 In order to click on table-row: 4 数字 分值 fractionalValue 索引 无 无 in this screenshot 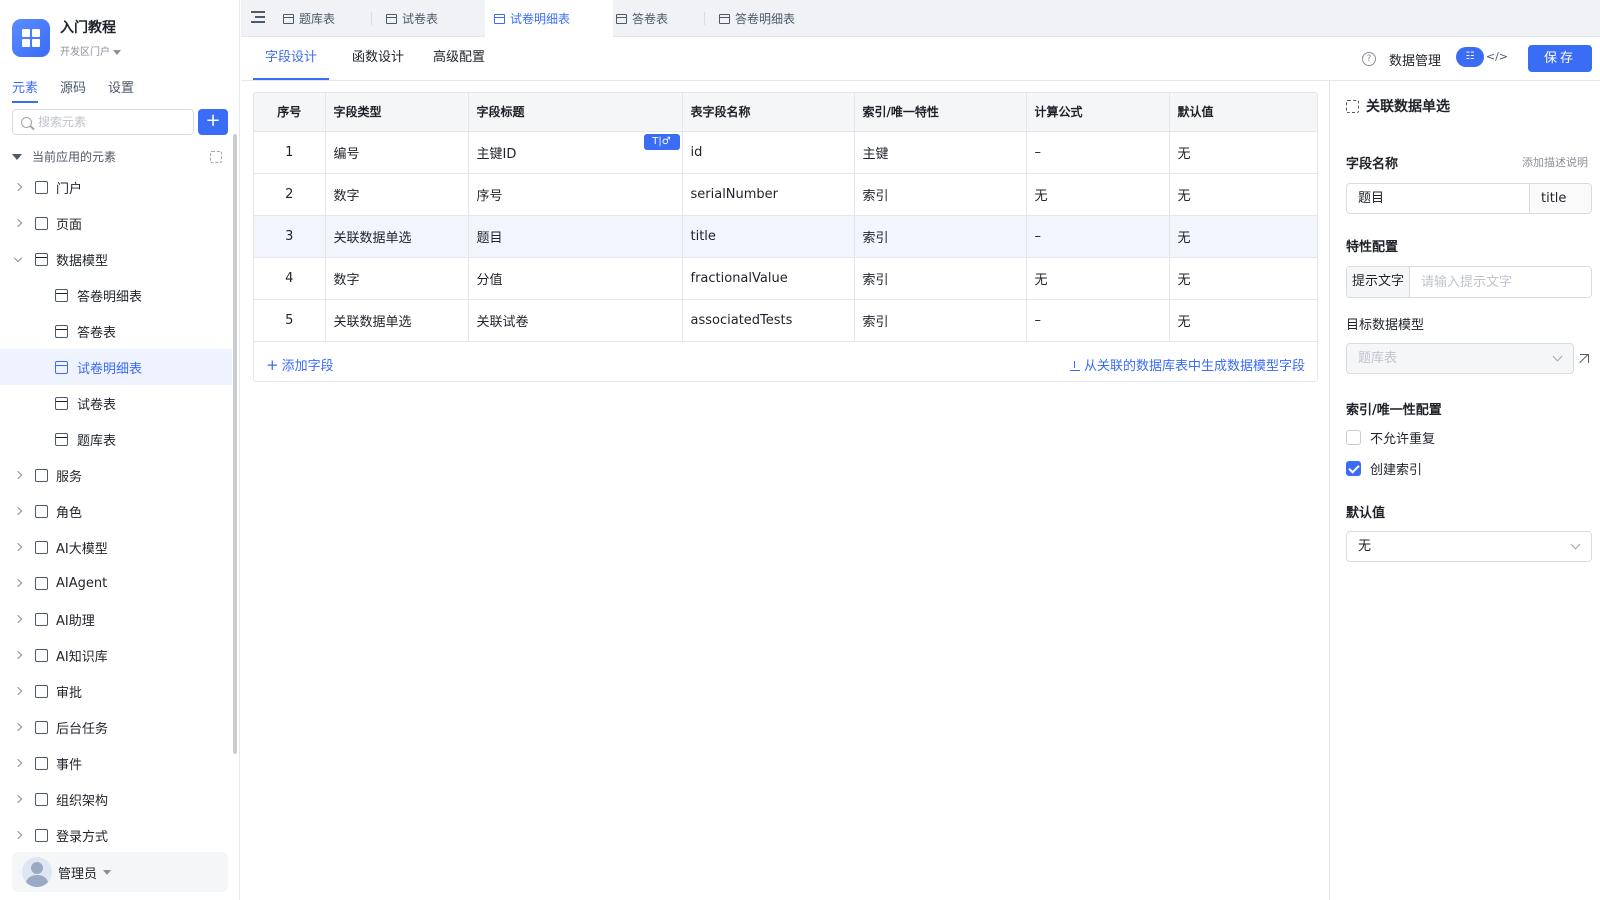, I will do `click(785, 278)`.